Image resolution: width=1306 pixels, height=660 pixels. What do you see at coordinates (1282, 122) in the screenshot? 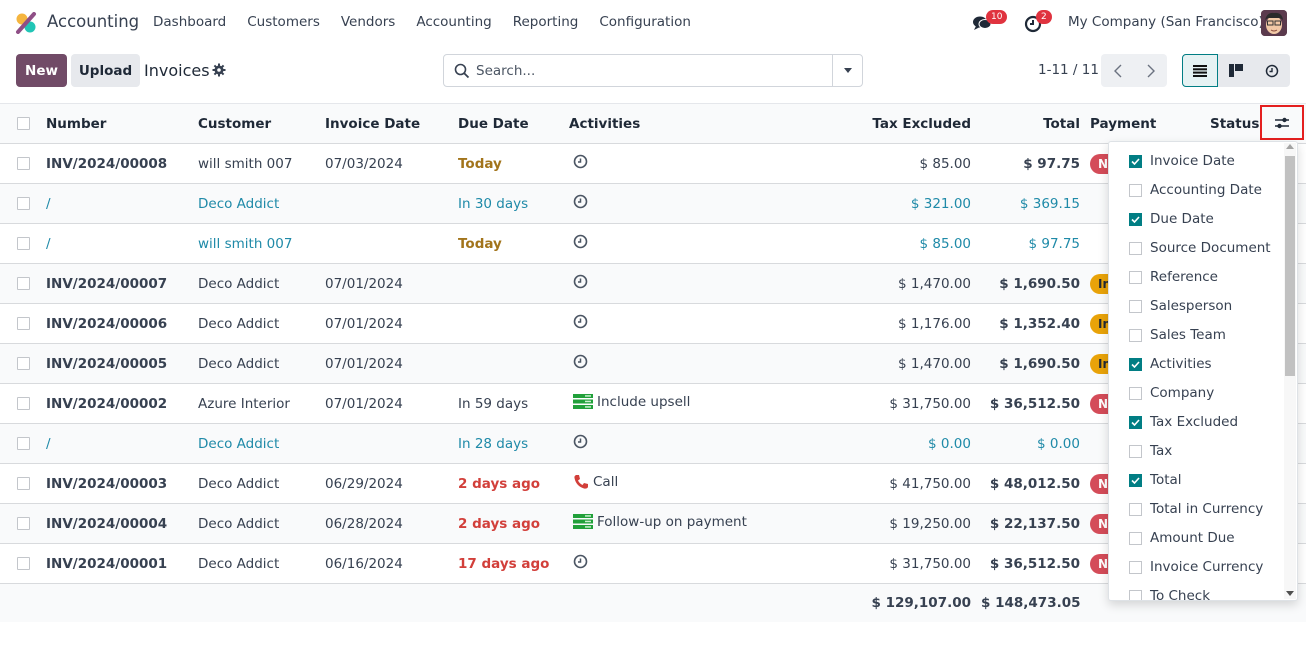
I see `optional-columns-toggle` at bounding box center [1282, 122].